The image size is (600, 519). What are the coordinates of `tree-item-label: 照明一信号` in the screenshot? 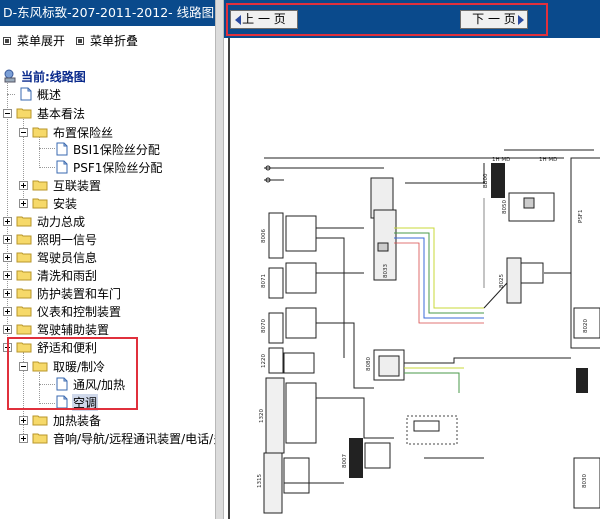 It's located at (67, 239).